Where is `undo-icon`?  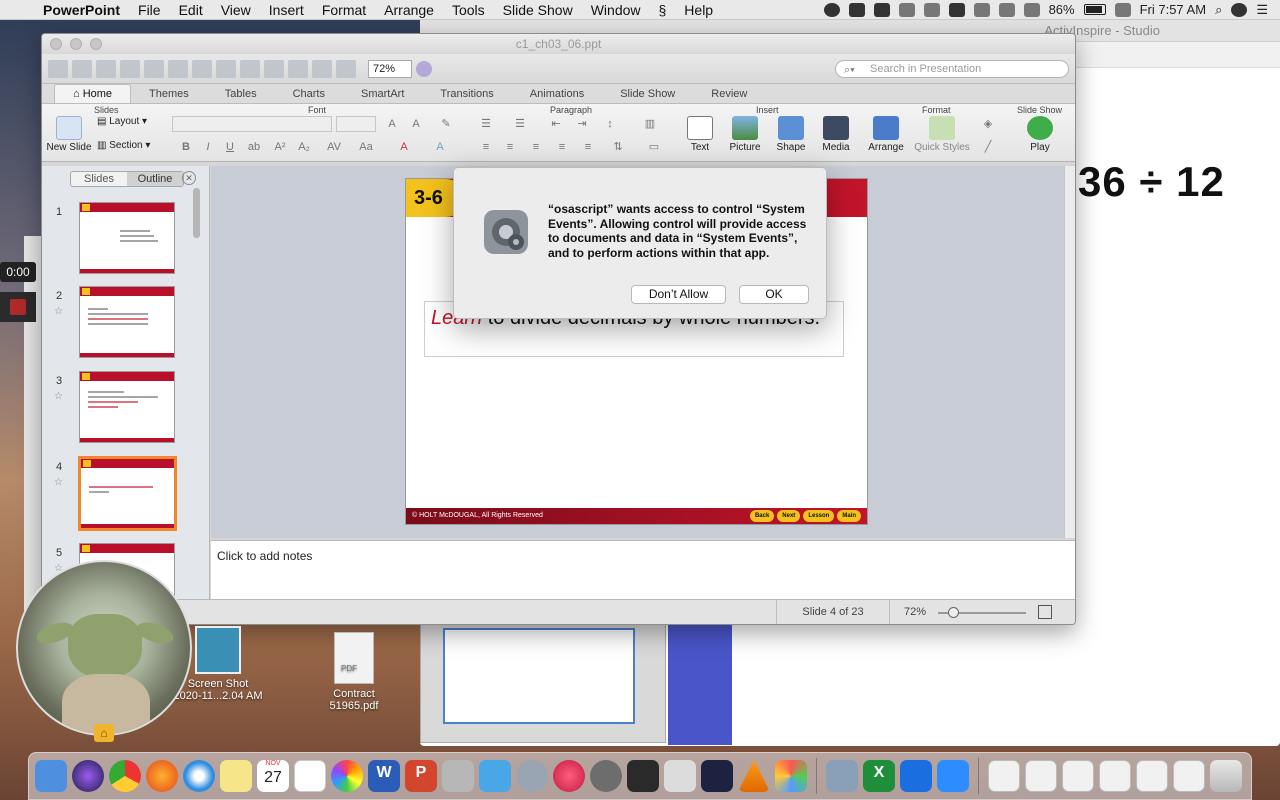
undo-icon is located at coordinates (274, 68).